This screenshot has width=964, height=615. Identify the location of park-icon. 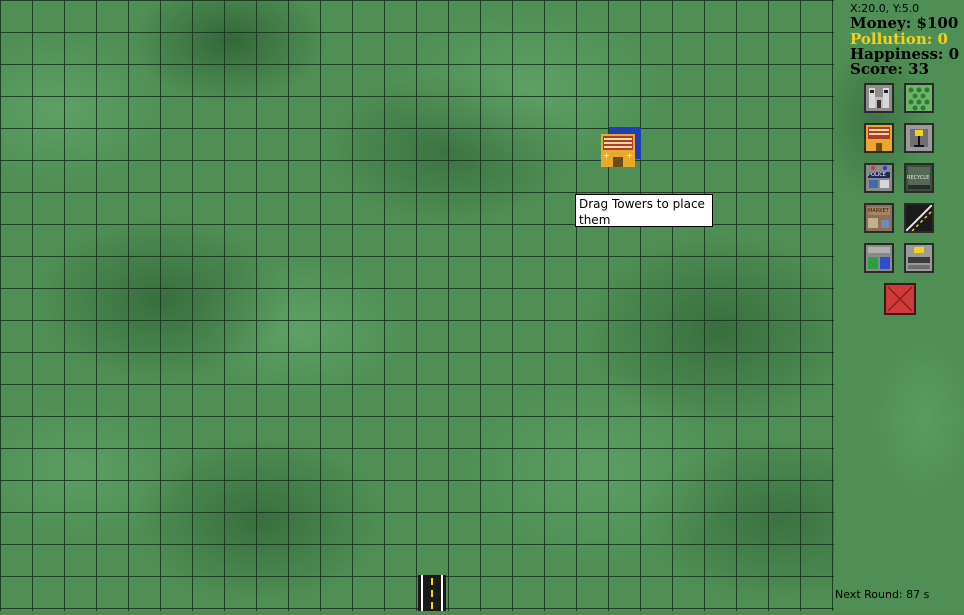
(919, 98).